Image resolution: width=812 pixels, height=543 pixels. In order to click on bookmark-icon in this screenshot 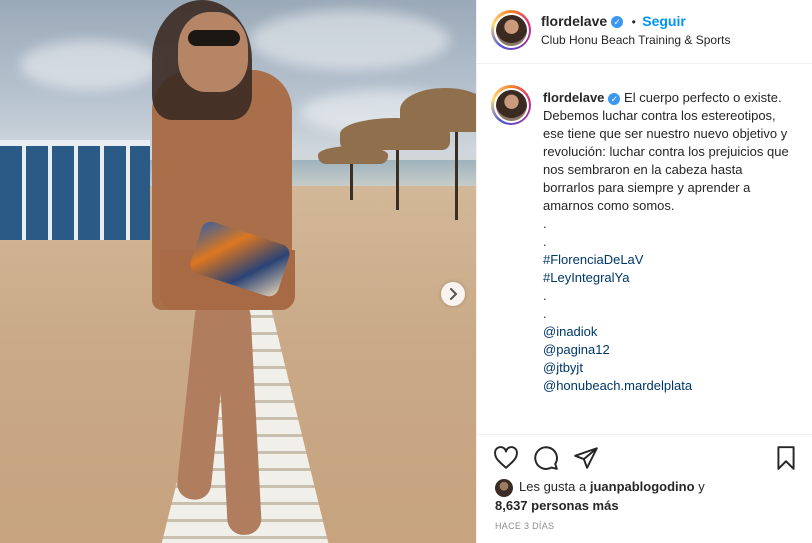, I will do `click(786, 458)`.